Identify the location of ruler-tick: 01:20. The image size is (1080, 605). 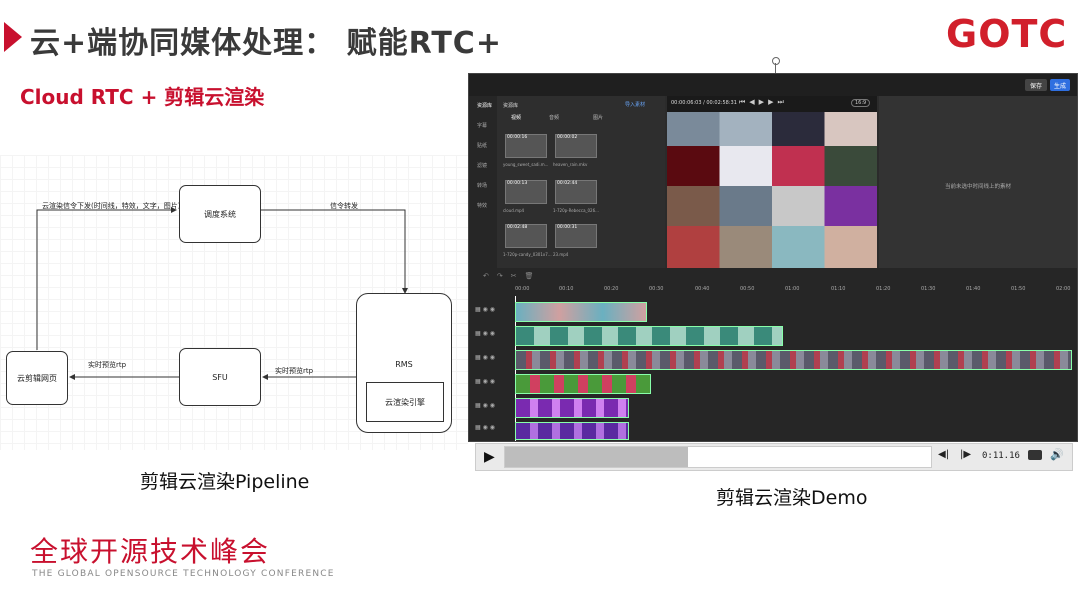
(883, 289).